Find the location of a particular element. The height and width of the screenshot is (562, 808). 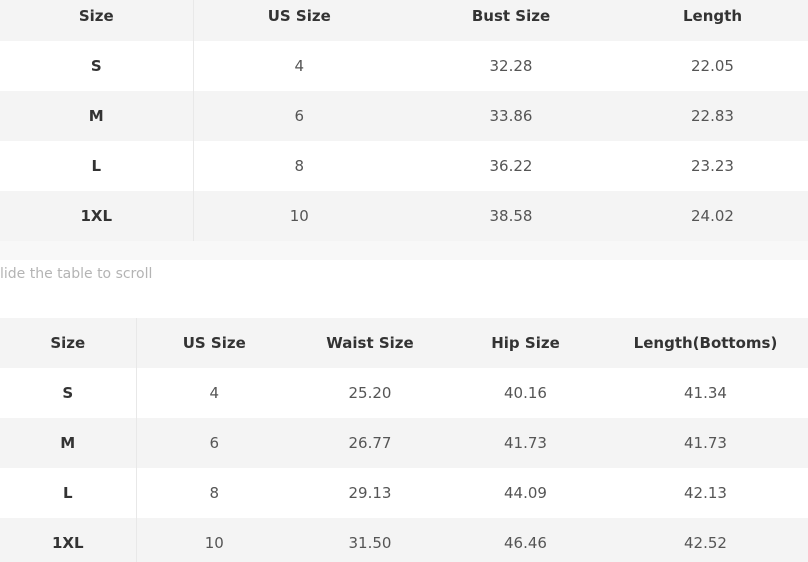

table-row: L 8 36.22 23.23 is located at coordinates (404, 166).